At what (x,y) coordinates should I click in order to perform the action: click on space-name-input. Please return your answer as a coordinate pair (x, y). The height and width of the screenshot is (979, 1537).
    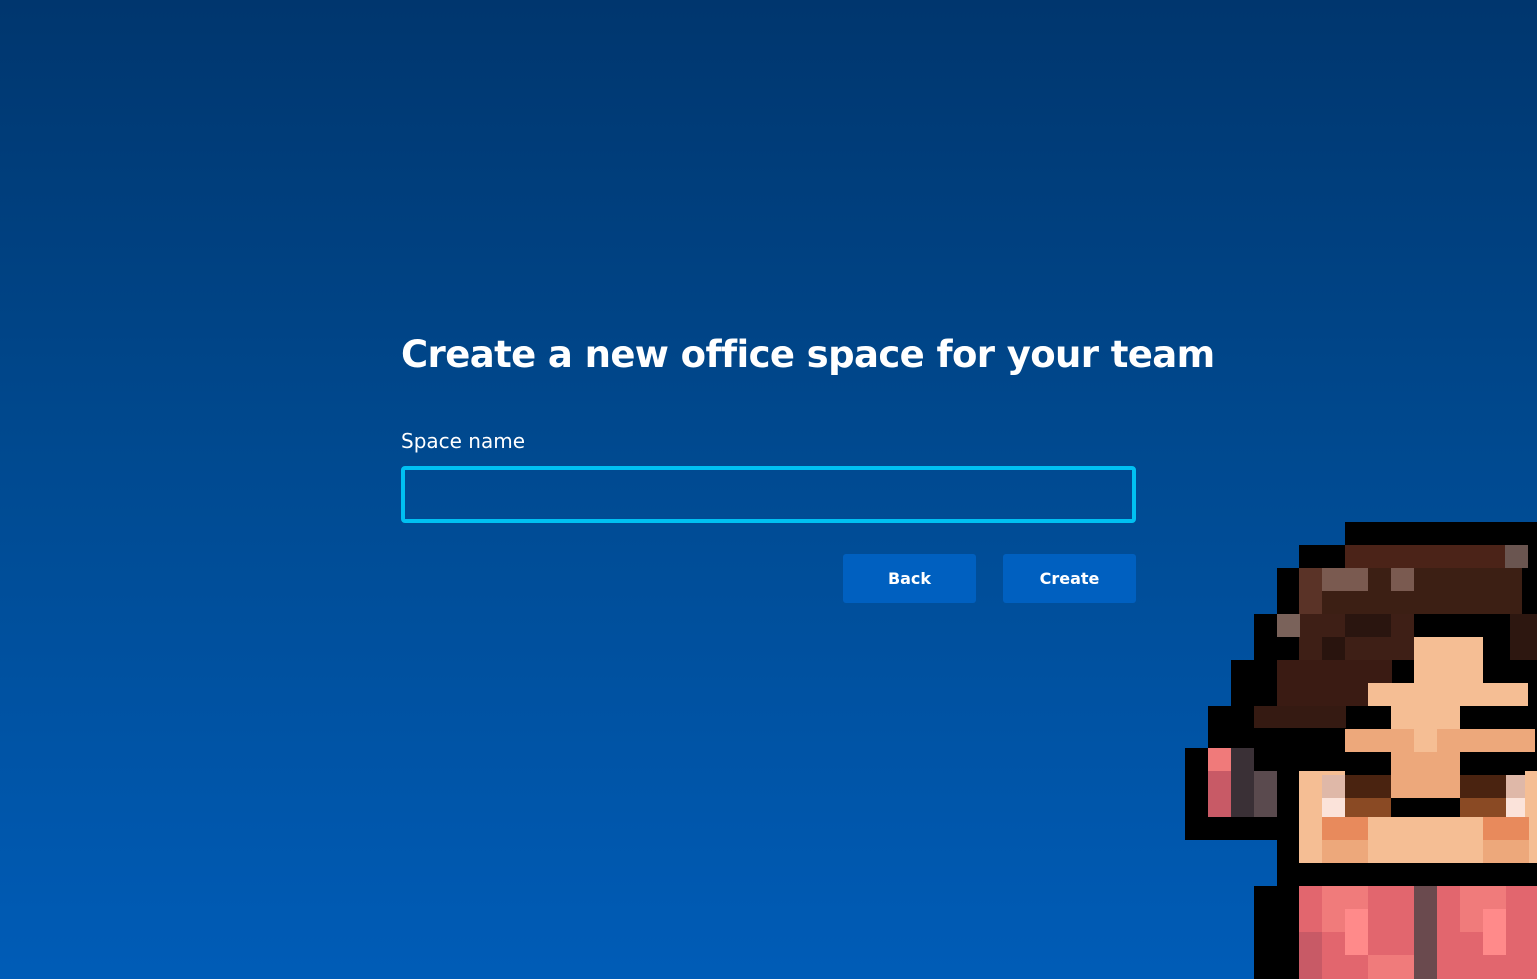
    Looking at the image, I should click on (768, 494).